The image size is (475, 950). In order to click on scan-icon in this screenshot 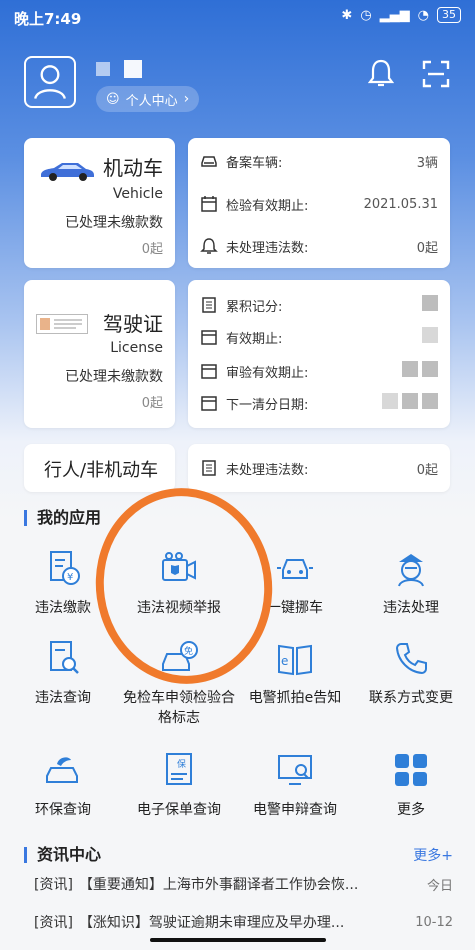, I will do `click(436, 74)`.